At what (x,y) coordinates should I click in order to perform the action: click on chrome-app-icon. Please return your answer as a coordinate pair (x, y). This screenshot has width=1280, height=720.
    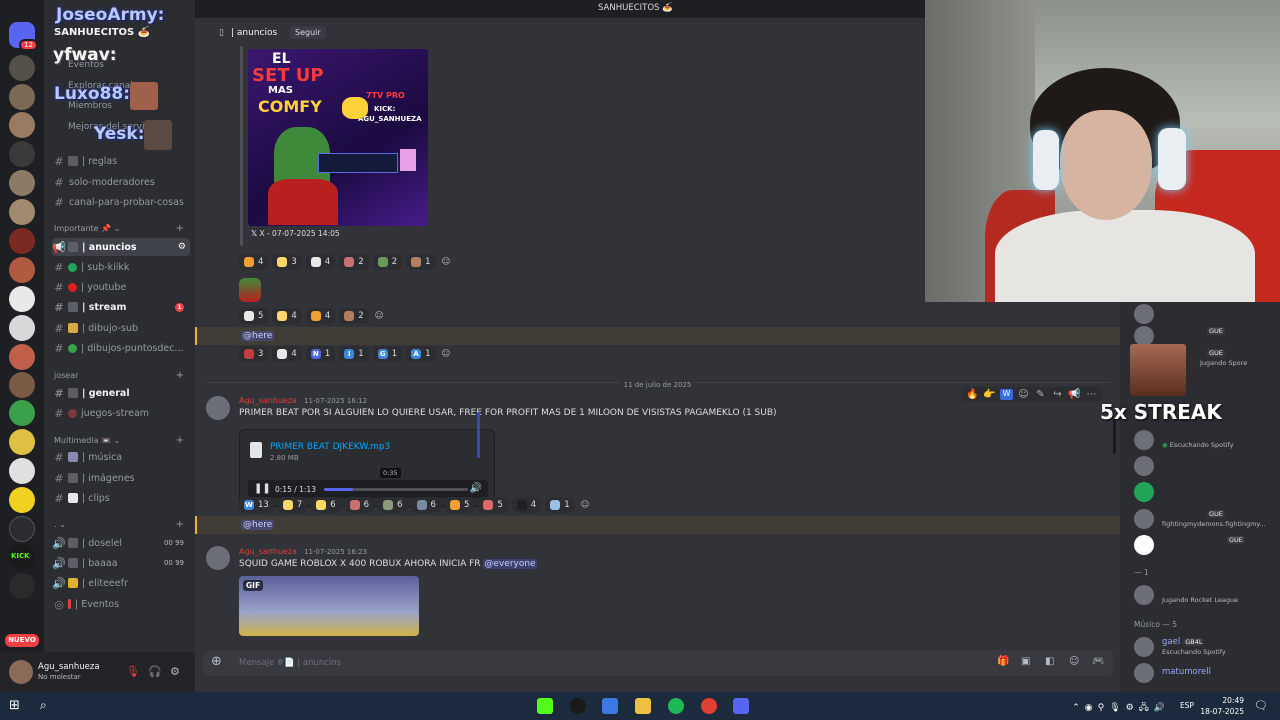
    Looking at the image, I should click on (709, 706).